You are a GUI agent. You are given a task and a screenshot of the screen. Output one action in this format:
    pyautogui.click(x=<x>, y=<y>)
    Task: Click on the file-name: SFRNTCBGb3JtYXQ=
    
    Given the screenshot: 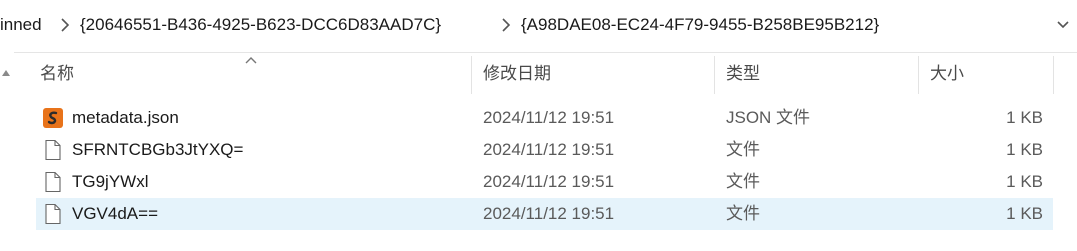 What is the action you would take?
    pyautogui.click(x=158, y=149)
    